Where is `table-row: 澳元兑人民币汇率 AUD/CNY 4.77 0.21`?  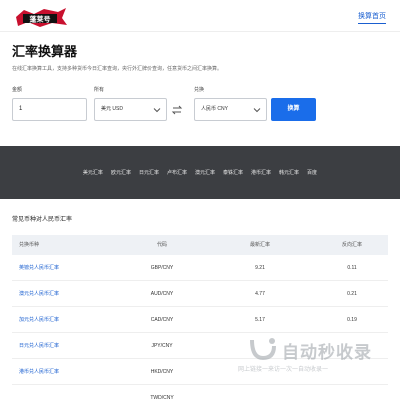
table-row: 澳元兑人民币汇率 AUD/CNY 4.77 0.21 is located at coordinates (200, 294).